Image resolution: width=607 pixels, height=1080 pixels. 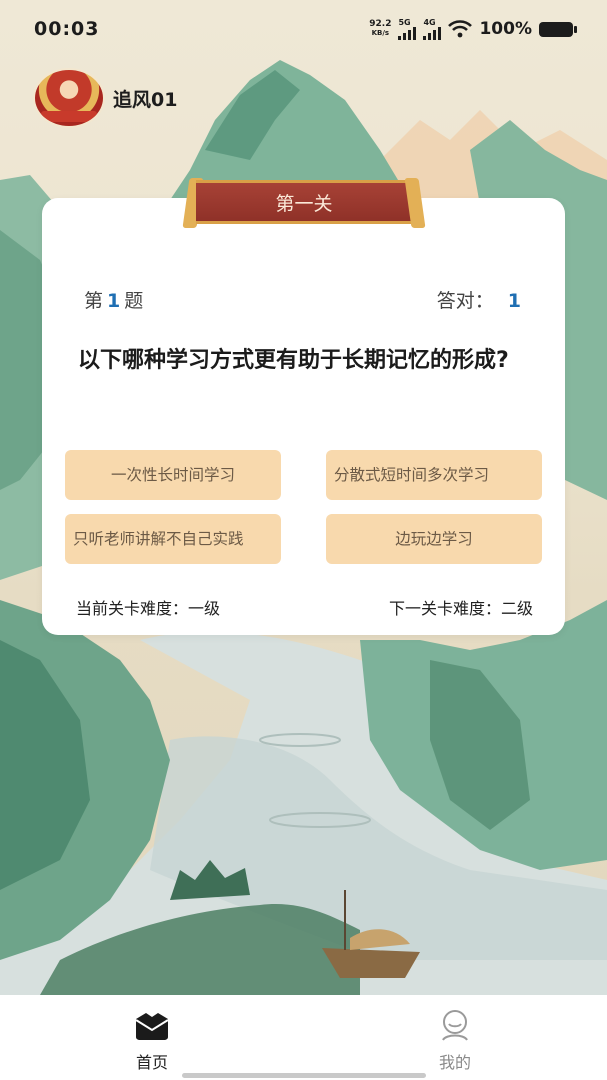 What do you see at coordinates (151, 1062) in the screenshot?
I see `nav-label-home: 首页` at bounding box center [151, 1062].